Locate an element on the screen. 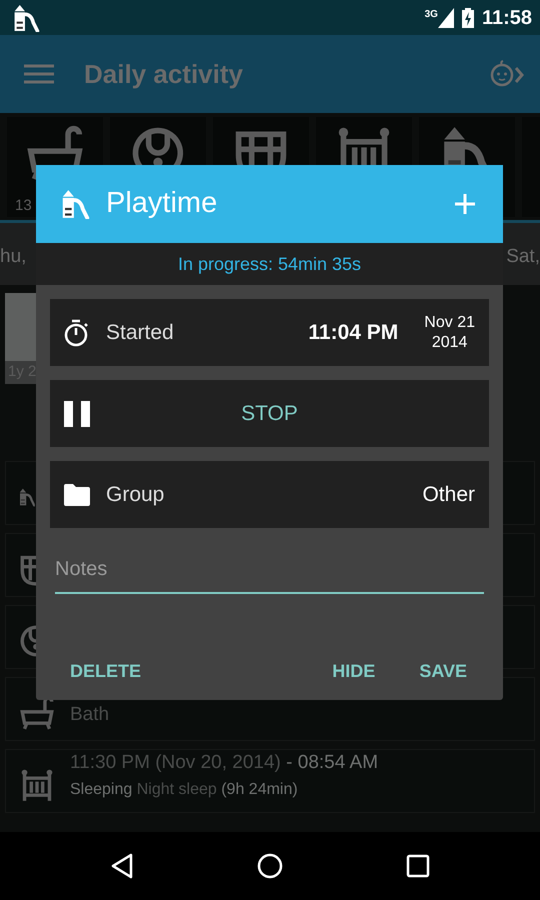 This screenshot has width=540, height=900. entry-text: Bath is located at coordinates (90, 715).